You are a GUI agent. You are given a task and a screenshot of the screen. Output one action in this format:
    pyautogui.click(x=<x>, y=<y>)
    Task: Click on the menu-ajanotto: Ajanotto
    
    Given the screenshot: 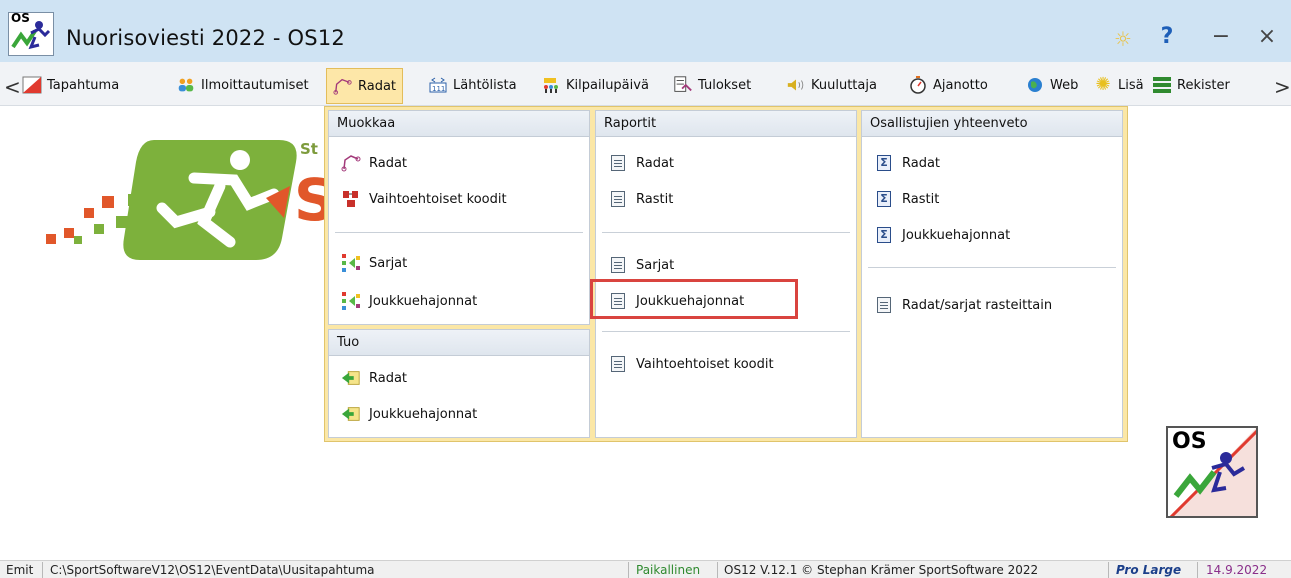 What is the action you would take?
    pyautogui.click(x=948, y=85)
    